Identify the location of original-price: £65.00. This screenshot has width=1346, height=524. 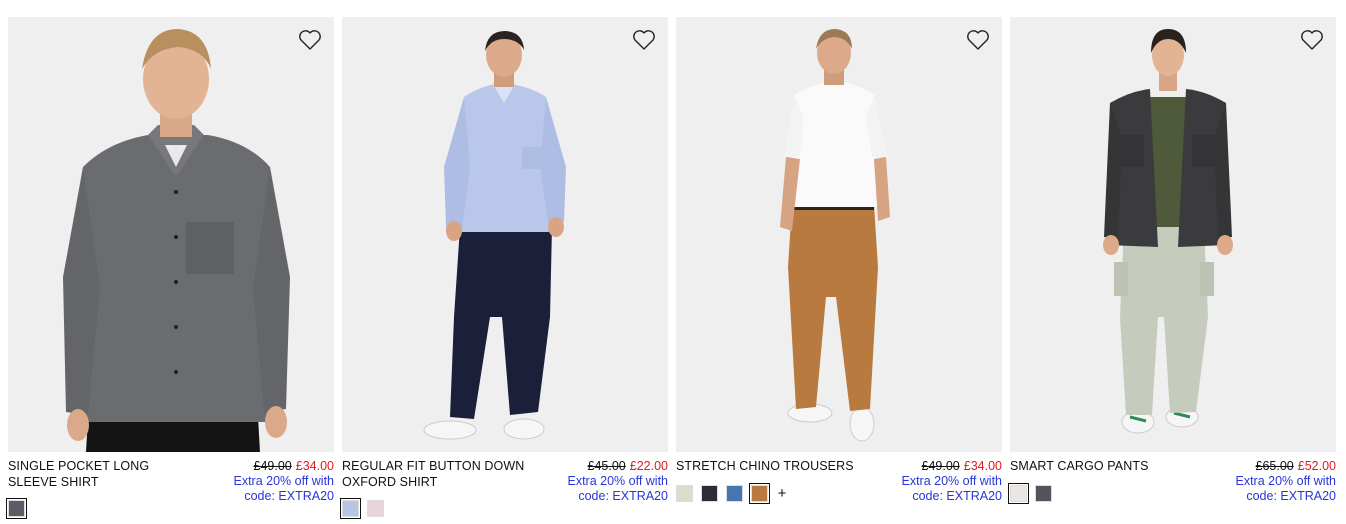
(1274, 466).